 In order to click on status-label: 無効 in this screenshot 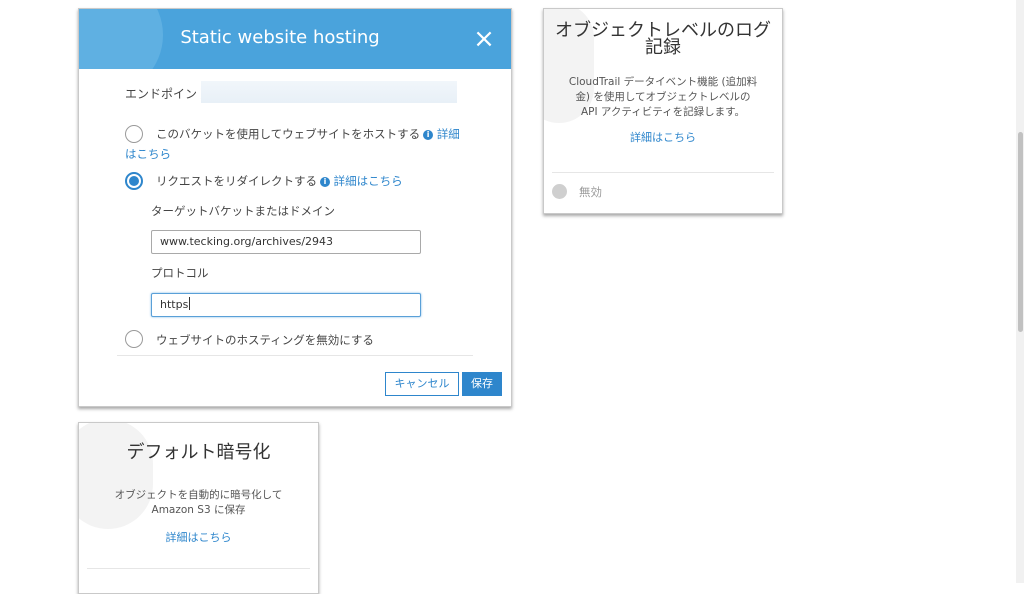, I will do `click(590, 192)`.